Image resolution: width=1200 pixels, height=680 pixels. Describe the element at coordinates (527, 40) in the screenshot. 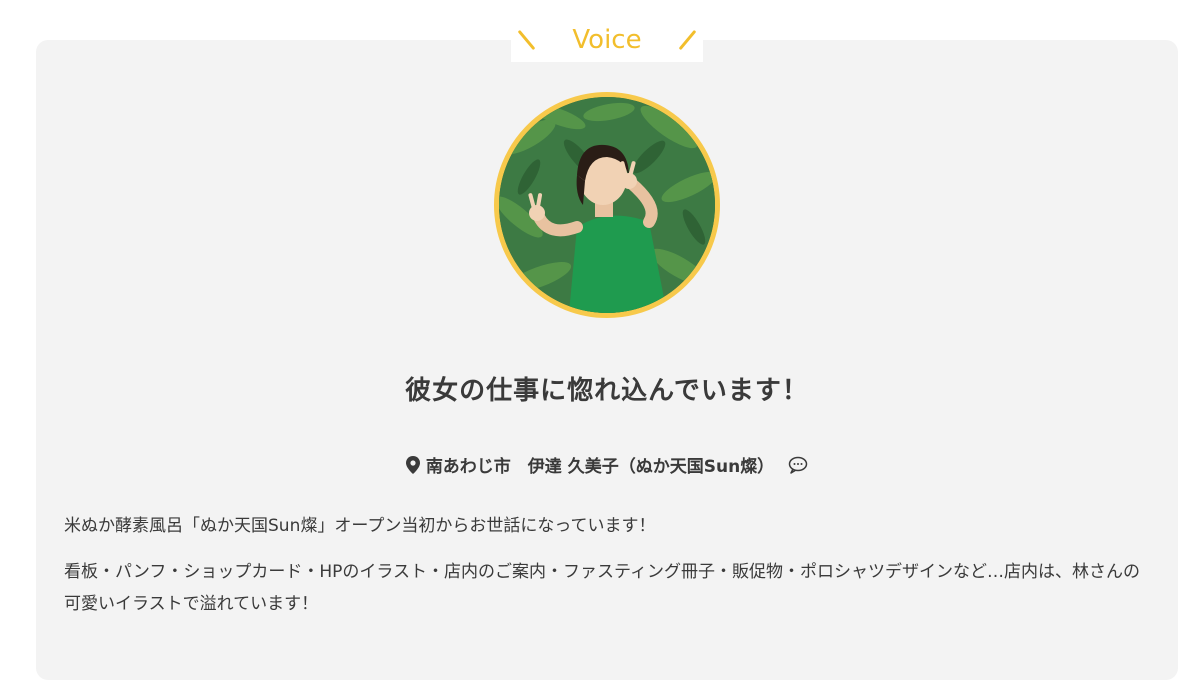

I see `heading-slash-left` at that location.